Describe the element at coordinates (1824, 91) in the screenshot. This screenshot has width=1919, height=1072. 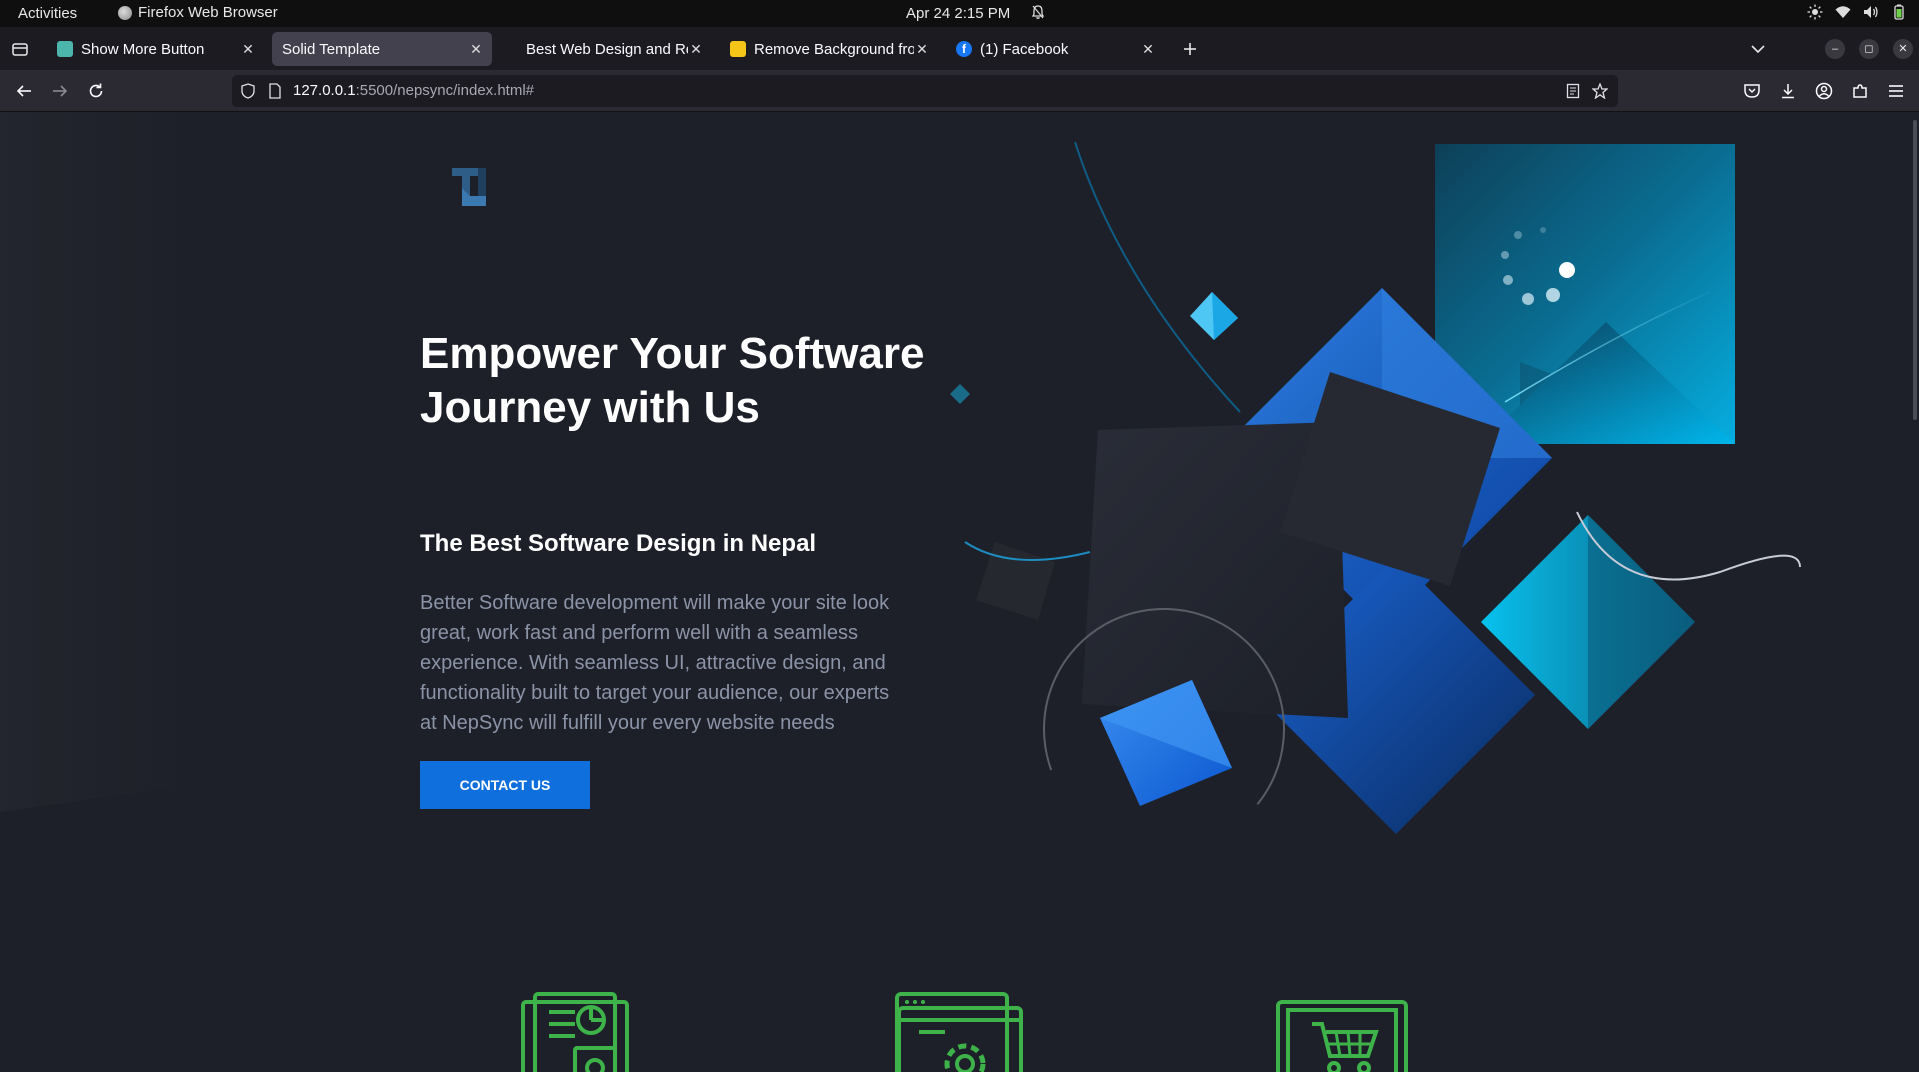
I see `account-icon` at that location.